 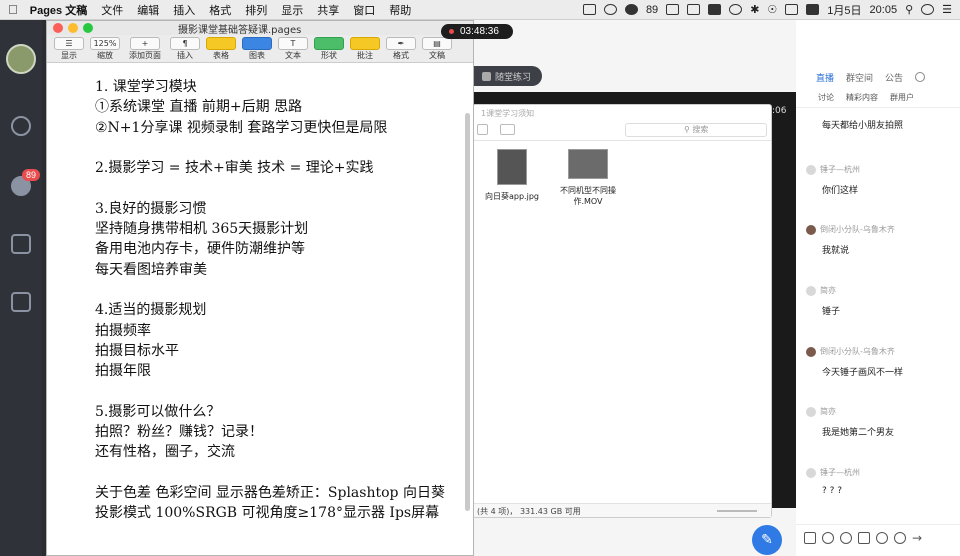 What do you see at coordinates (329, 43) in the screenshot?
I see `shape-icon` at bounding box center [329, 43].